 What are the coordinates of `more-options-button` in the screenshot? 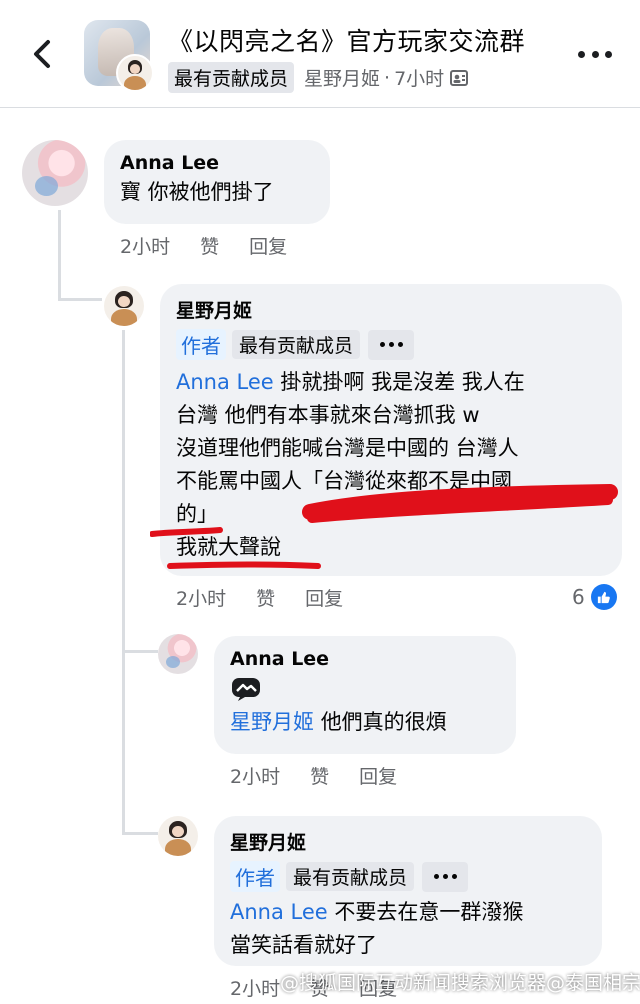 It's located at (595, 54).